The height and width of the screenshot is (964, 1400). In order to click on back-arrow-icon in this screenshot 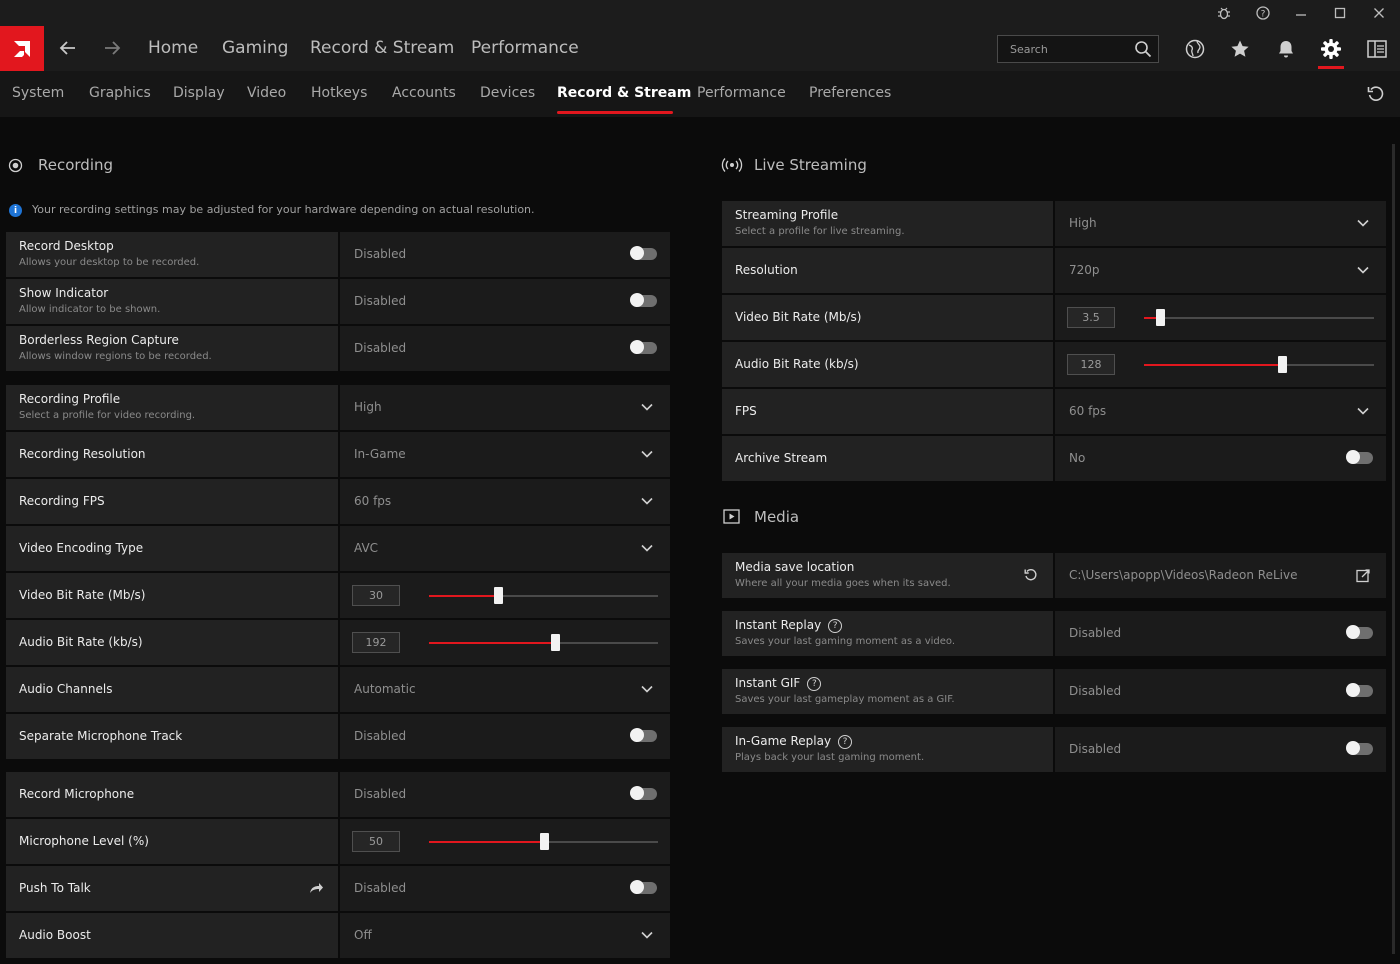, I will do `click(67, 48)`.